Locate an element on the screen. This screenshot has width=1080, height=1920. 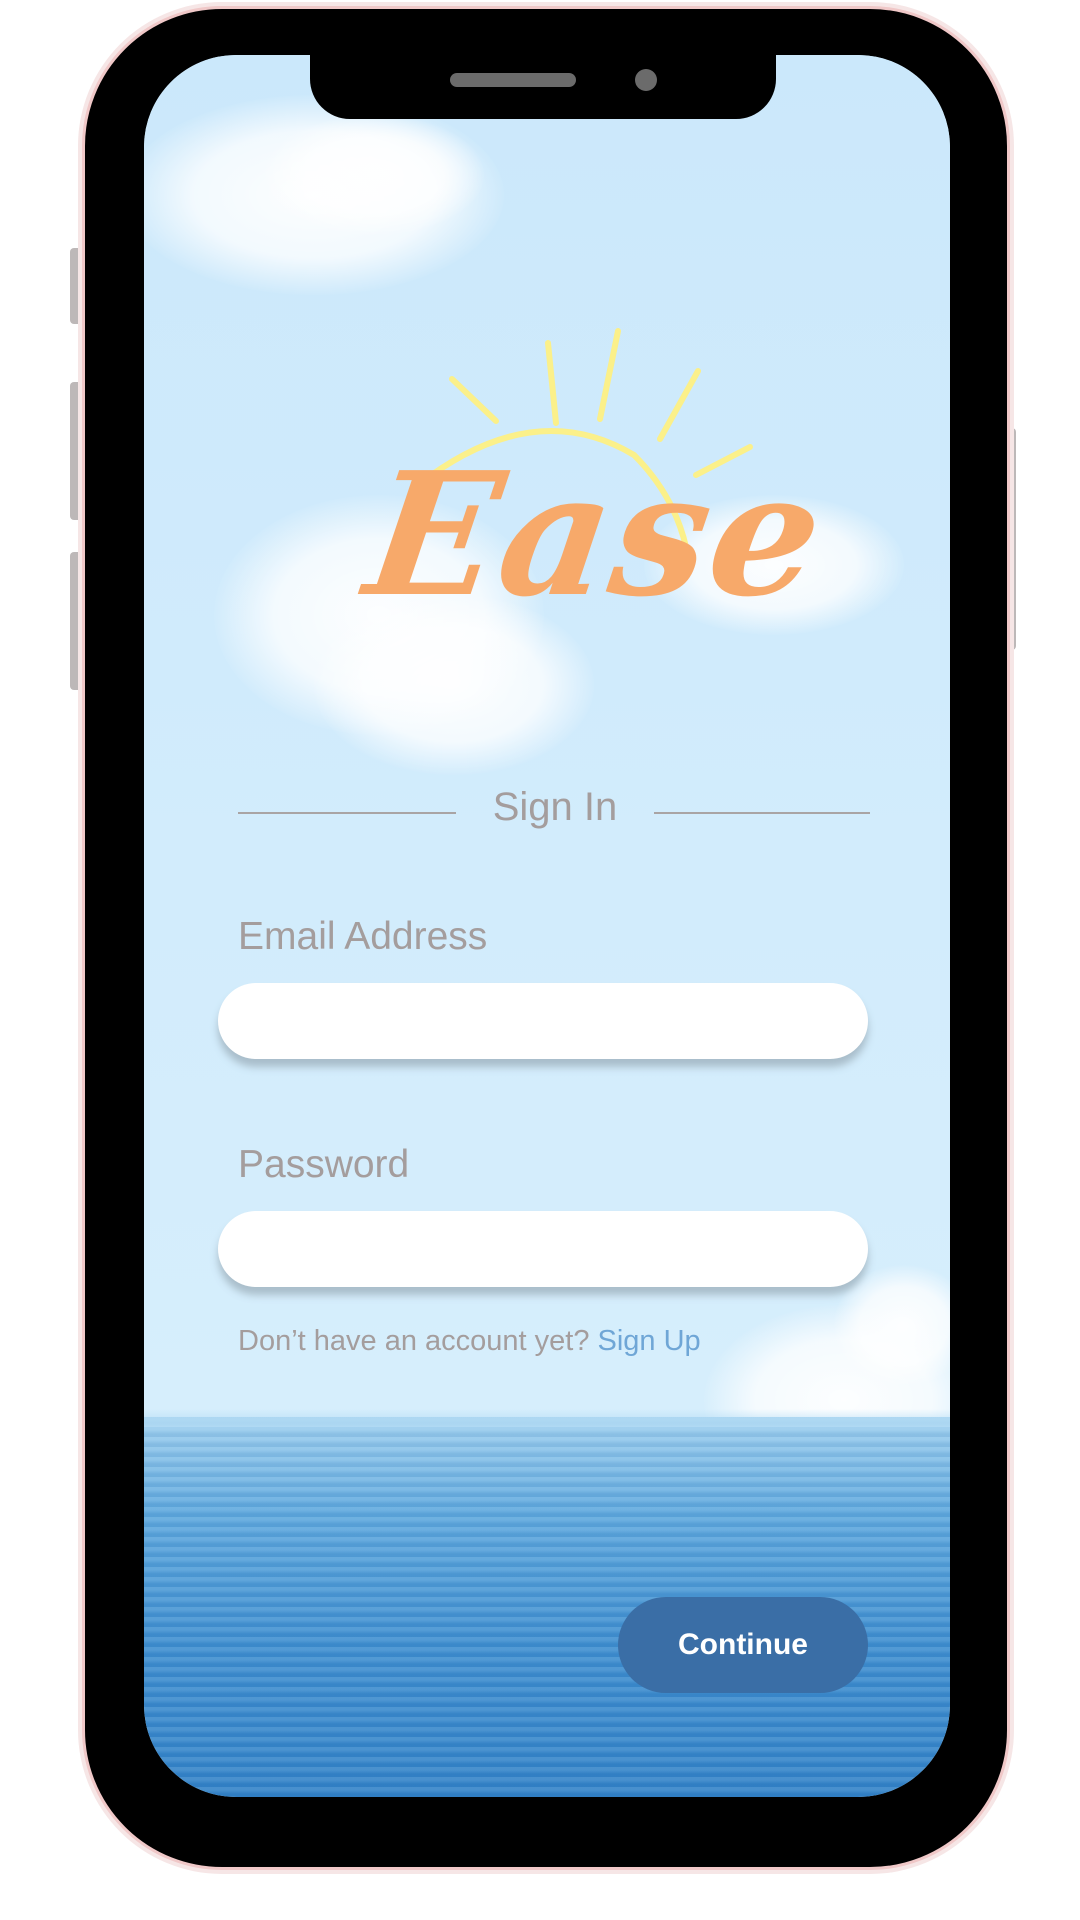
horizon is located at coordinates (547, 1418).